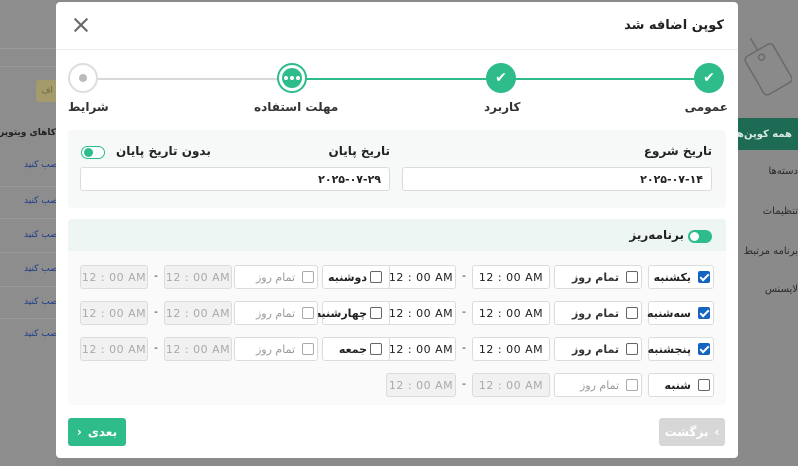 The height and width of the screenshot is (466, 798). What do you see at coordinates (79, 432) in the screenshot?
I see `chevron-left-icon: ‹` at bounding box center [79, 432].